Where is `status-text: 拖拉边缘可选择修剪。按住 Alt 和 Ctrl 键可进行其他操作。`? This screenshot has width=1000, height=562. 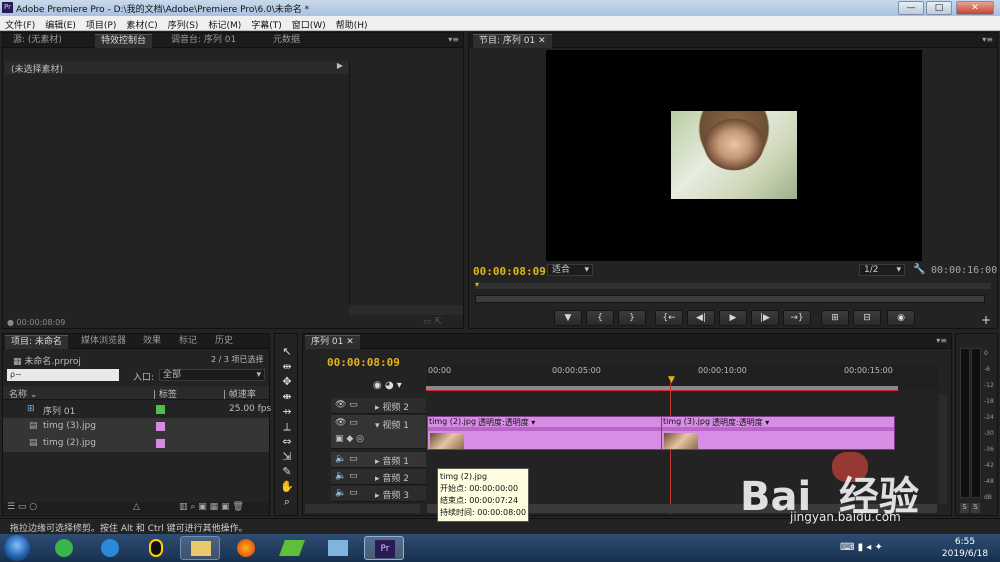
status-text: 拖拉边缘可选择修剪。按住 Alt 和 Ctrl 键可进行其他操作。 is located at coordinates (129, 529).